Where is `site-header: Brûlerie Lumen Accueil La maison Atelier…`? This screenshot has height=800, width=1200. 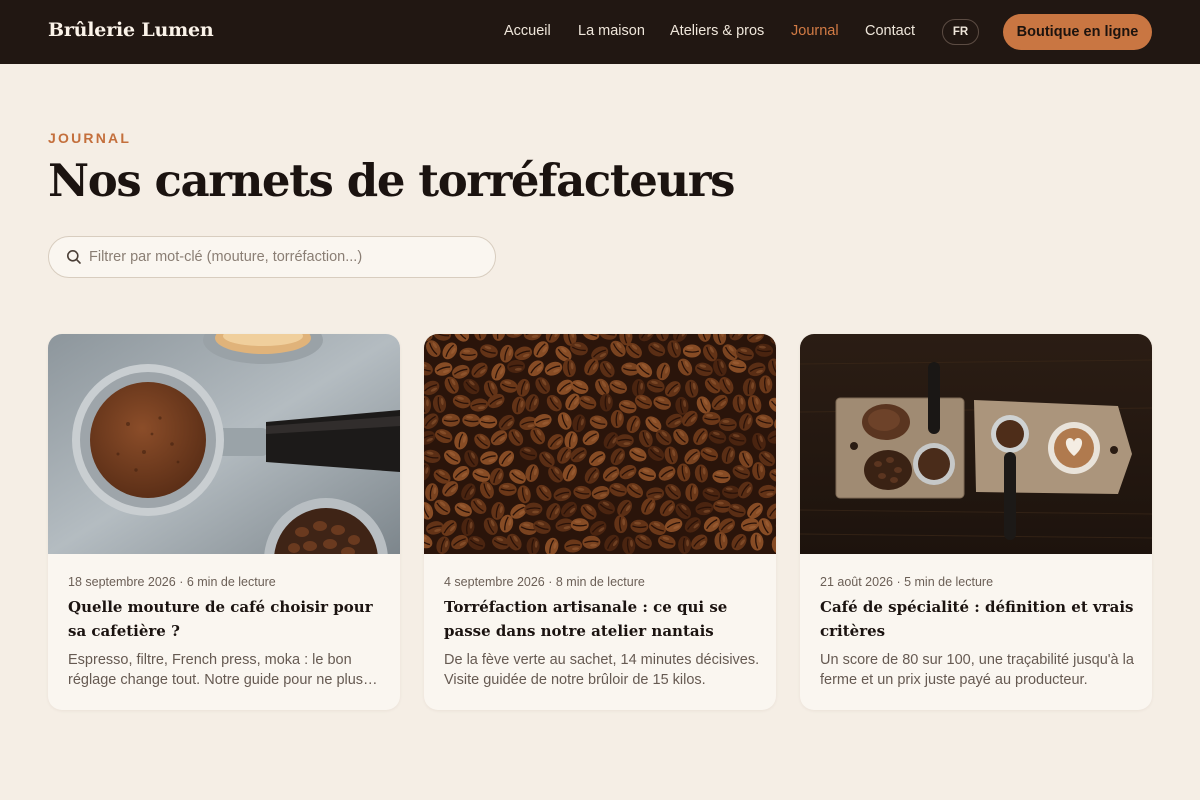
site-header: Brûlerie Lumen Accueil La maison Atelier… is located at coordinates (600, 32).